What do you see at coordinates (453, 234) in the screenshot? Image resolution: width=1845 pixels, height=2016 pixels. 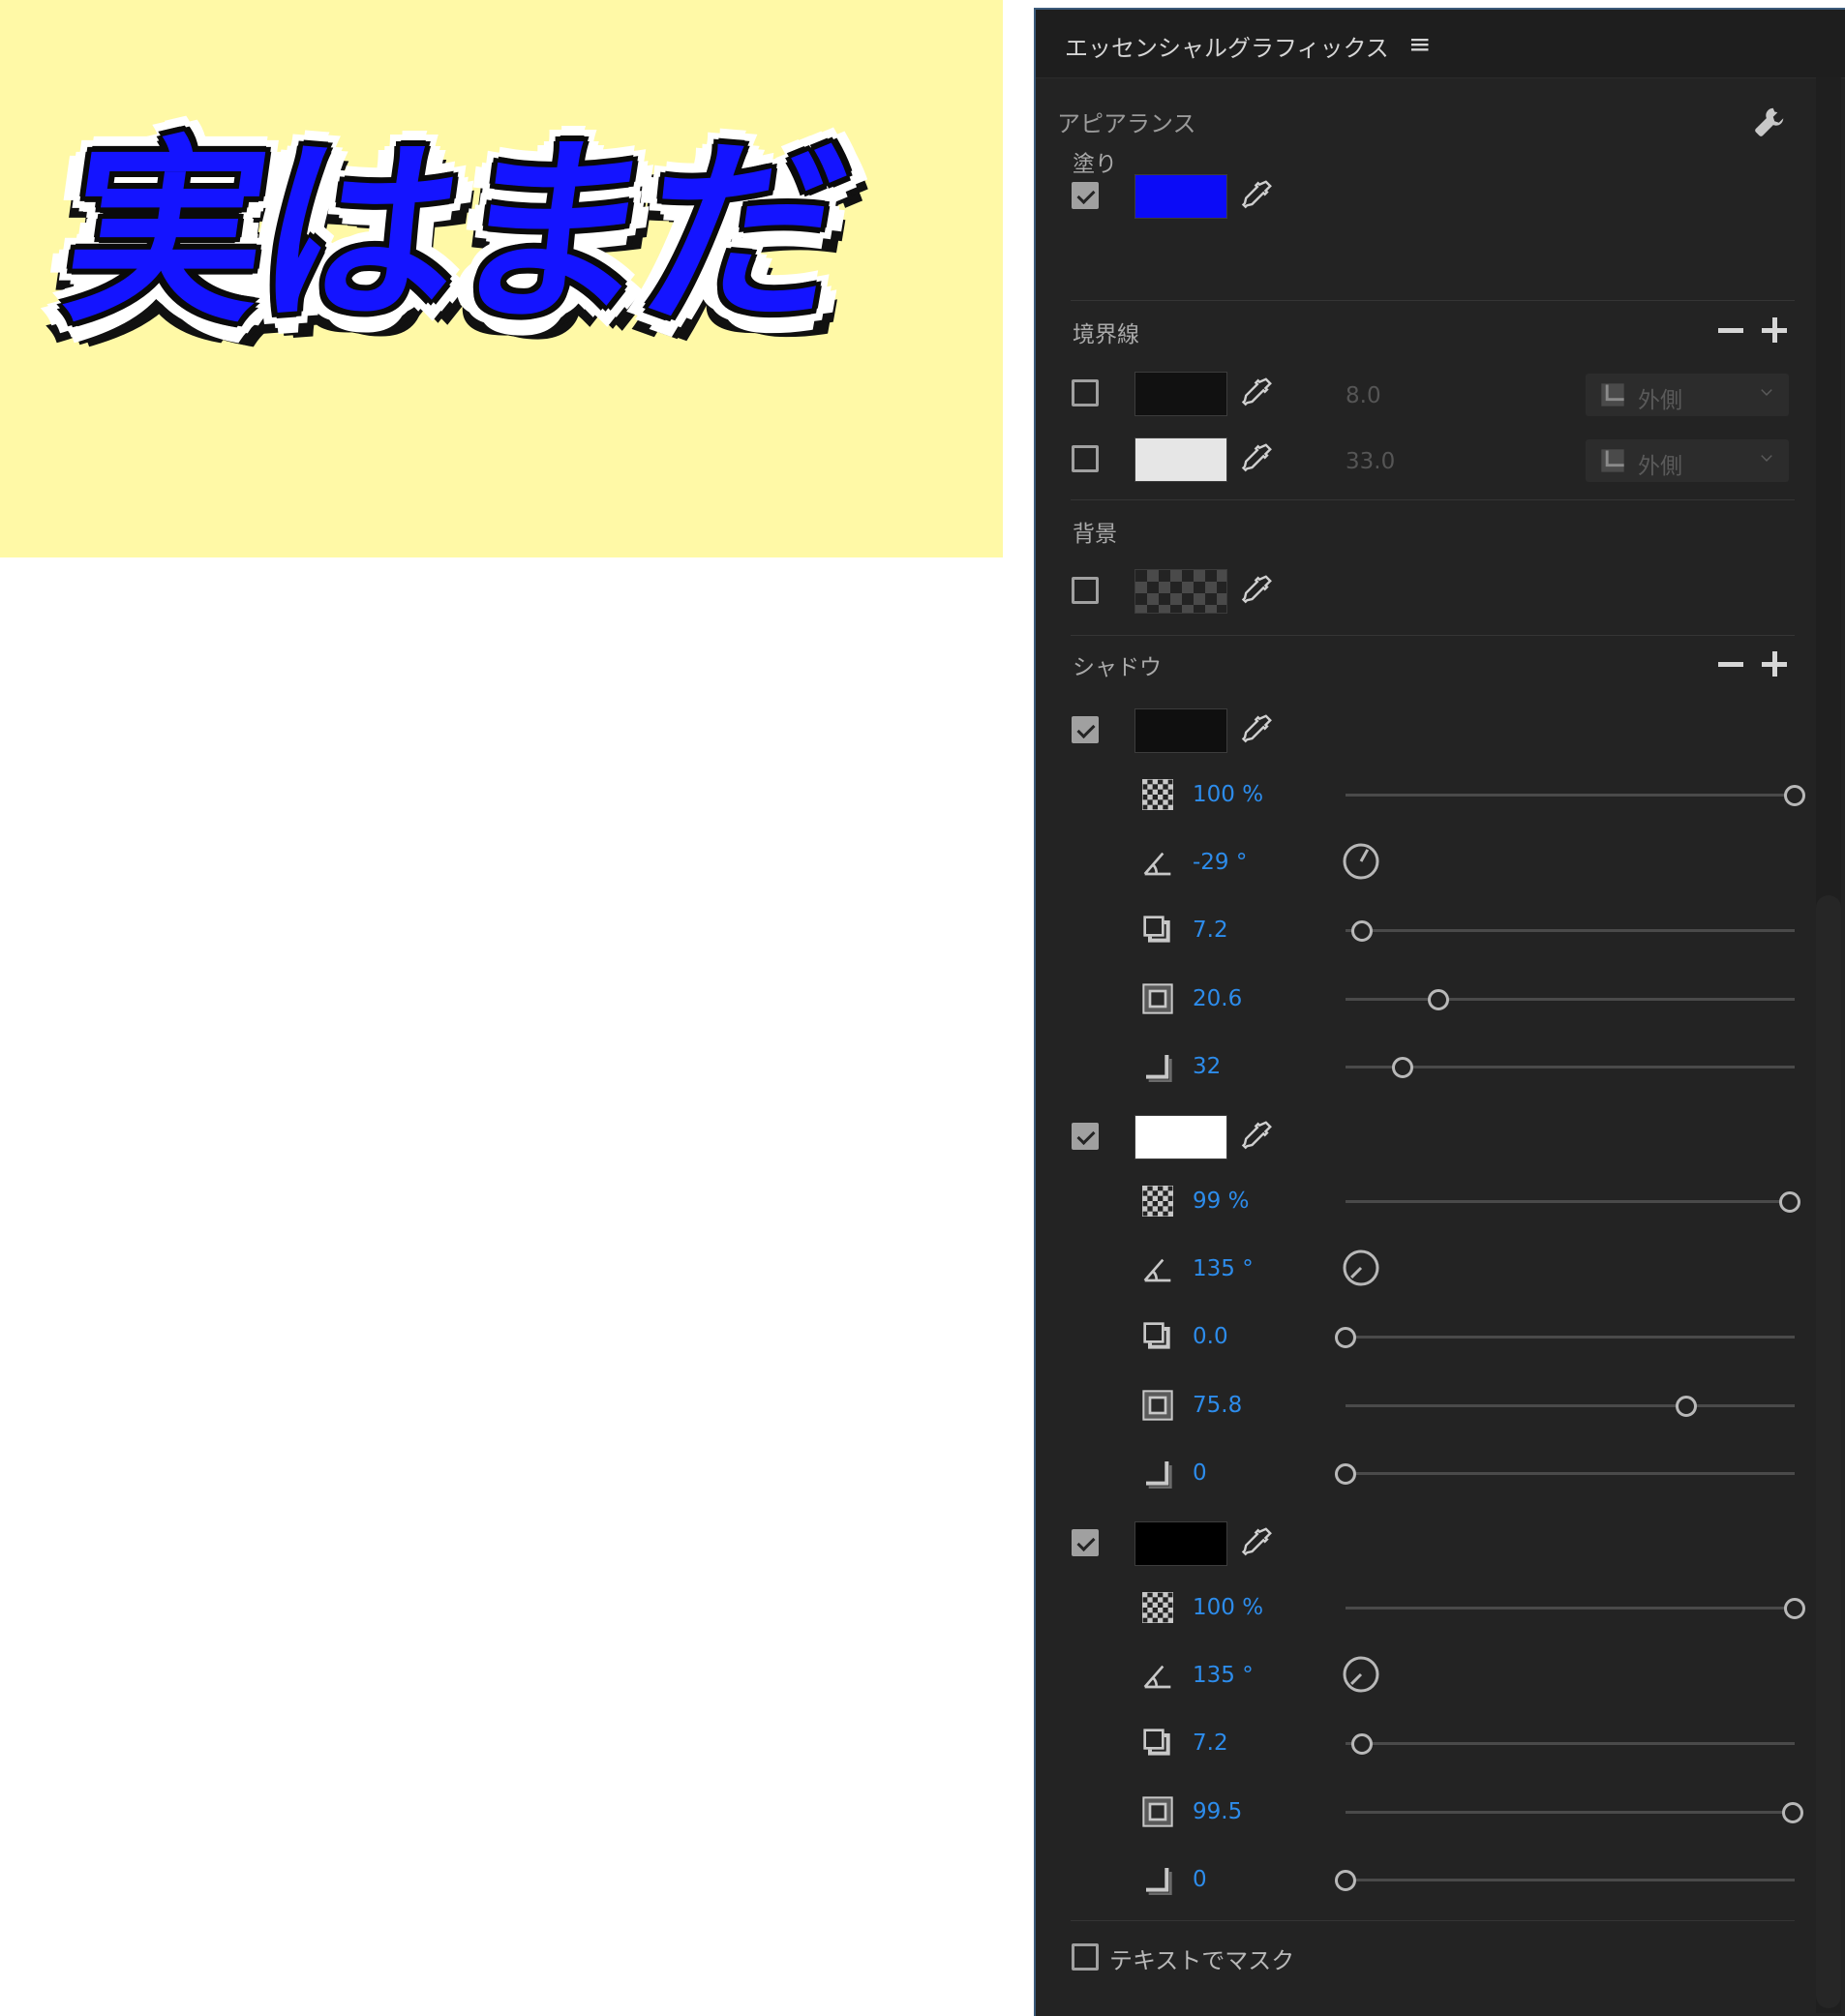 I see `preview-title-text: 実はまだ` at bounding box center [453, 234].